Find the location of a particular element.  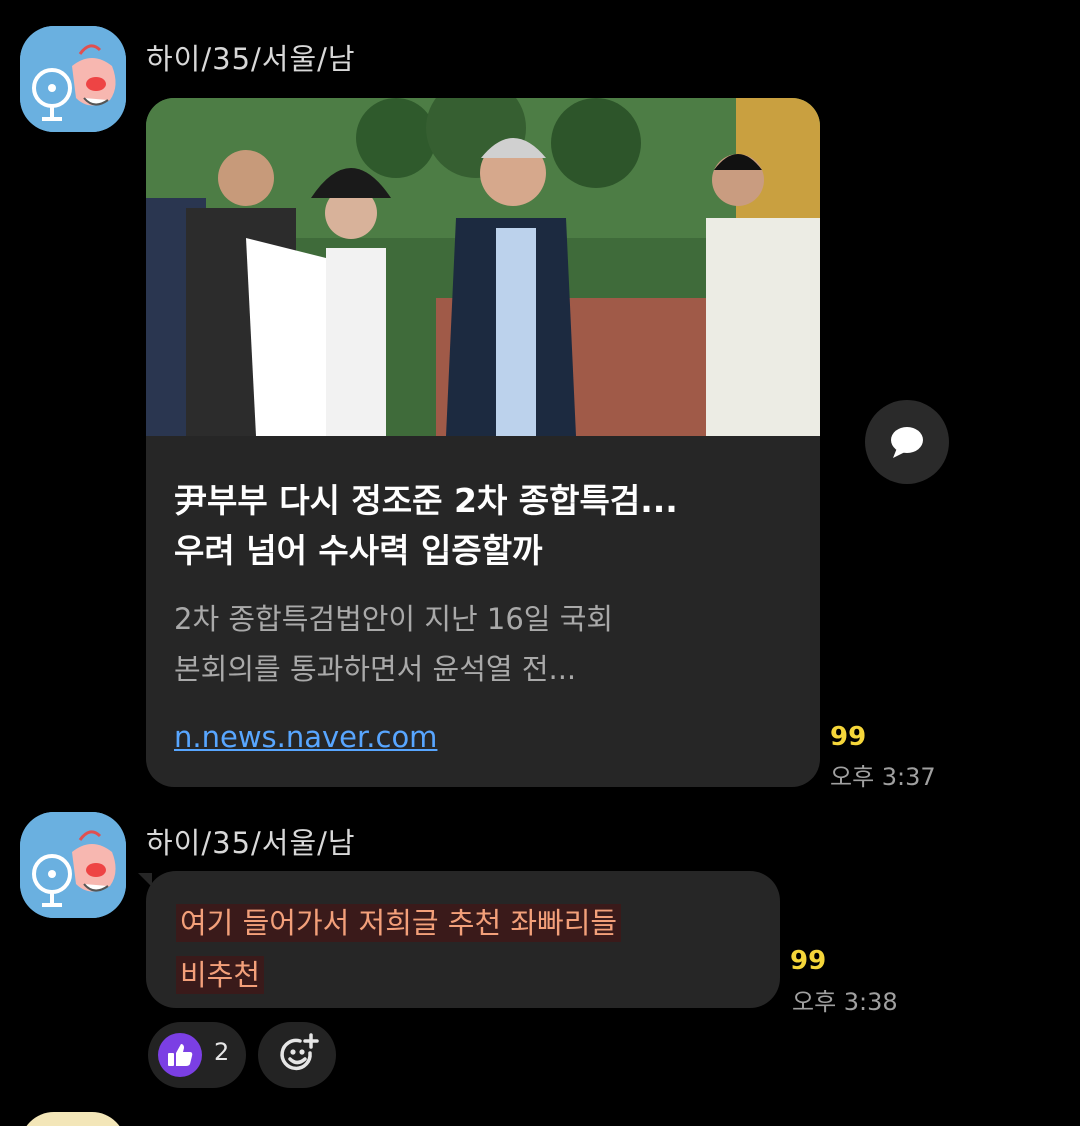

add-reaction-button is located at coordinates (297, 1055).